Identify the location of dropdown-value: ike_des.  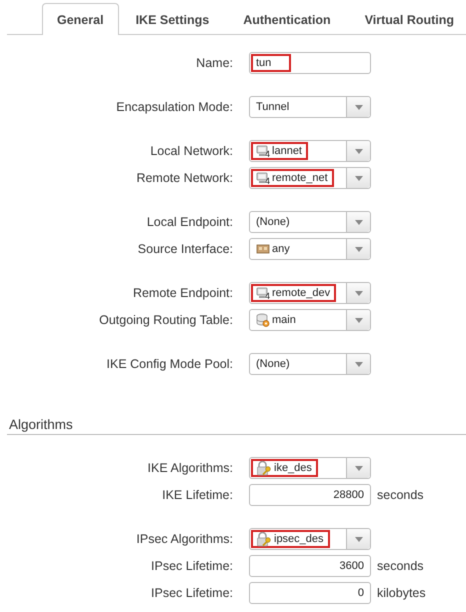
(293, 468).